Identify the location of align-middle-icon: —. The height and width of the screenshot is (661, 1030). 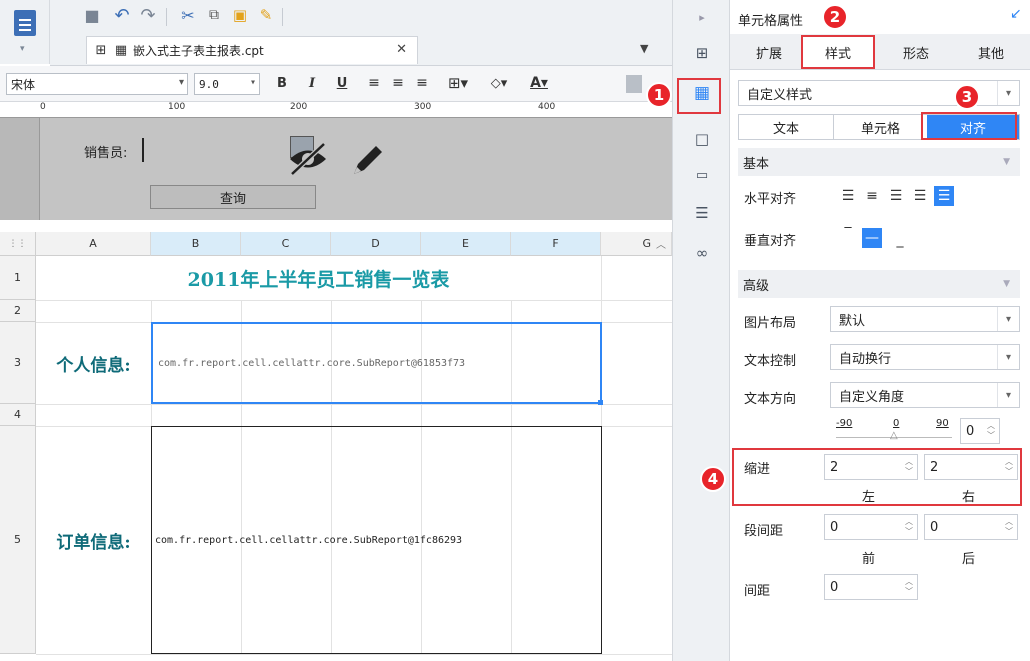
(872, 238).